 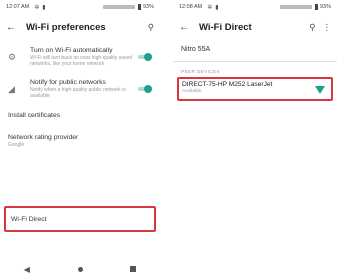 What do you see at coordinates (327, 27) in the screenshot?
I see `more-options-icon: ⋮` at bounding box center [327, 27].